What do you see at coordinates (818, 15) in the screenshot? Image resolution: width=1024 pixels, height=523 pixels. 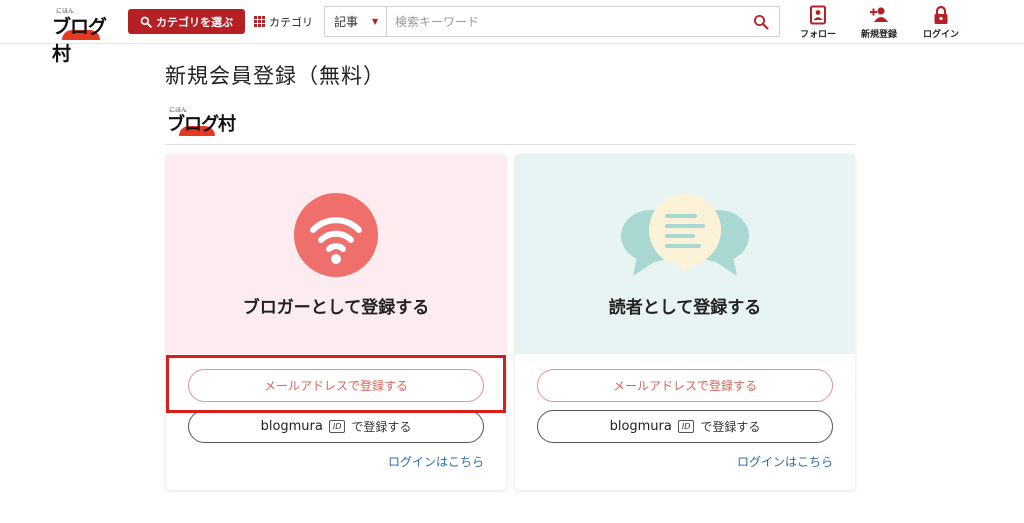 I see `follow-icon` at bounding box center [818, 15].